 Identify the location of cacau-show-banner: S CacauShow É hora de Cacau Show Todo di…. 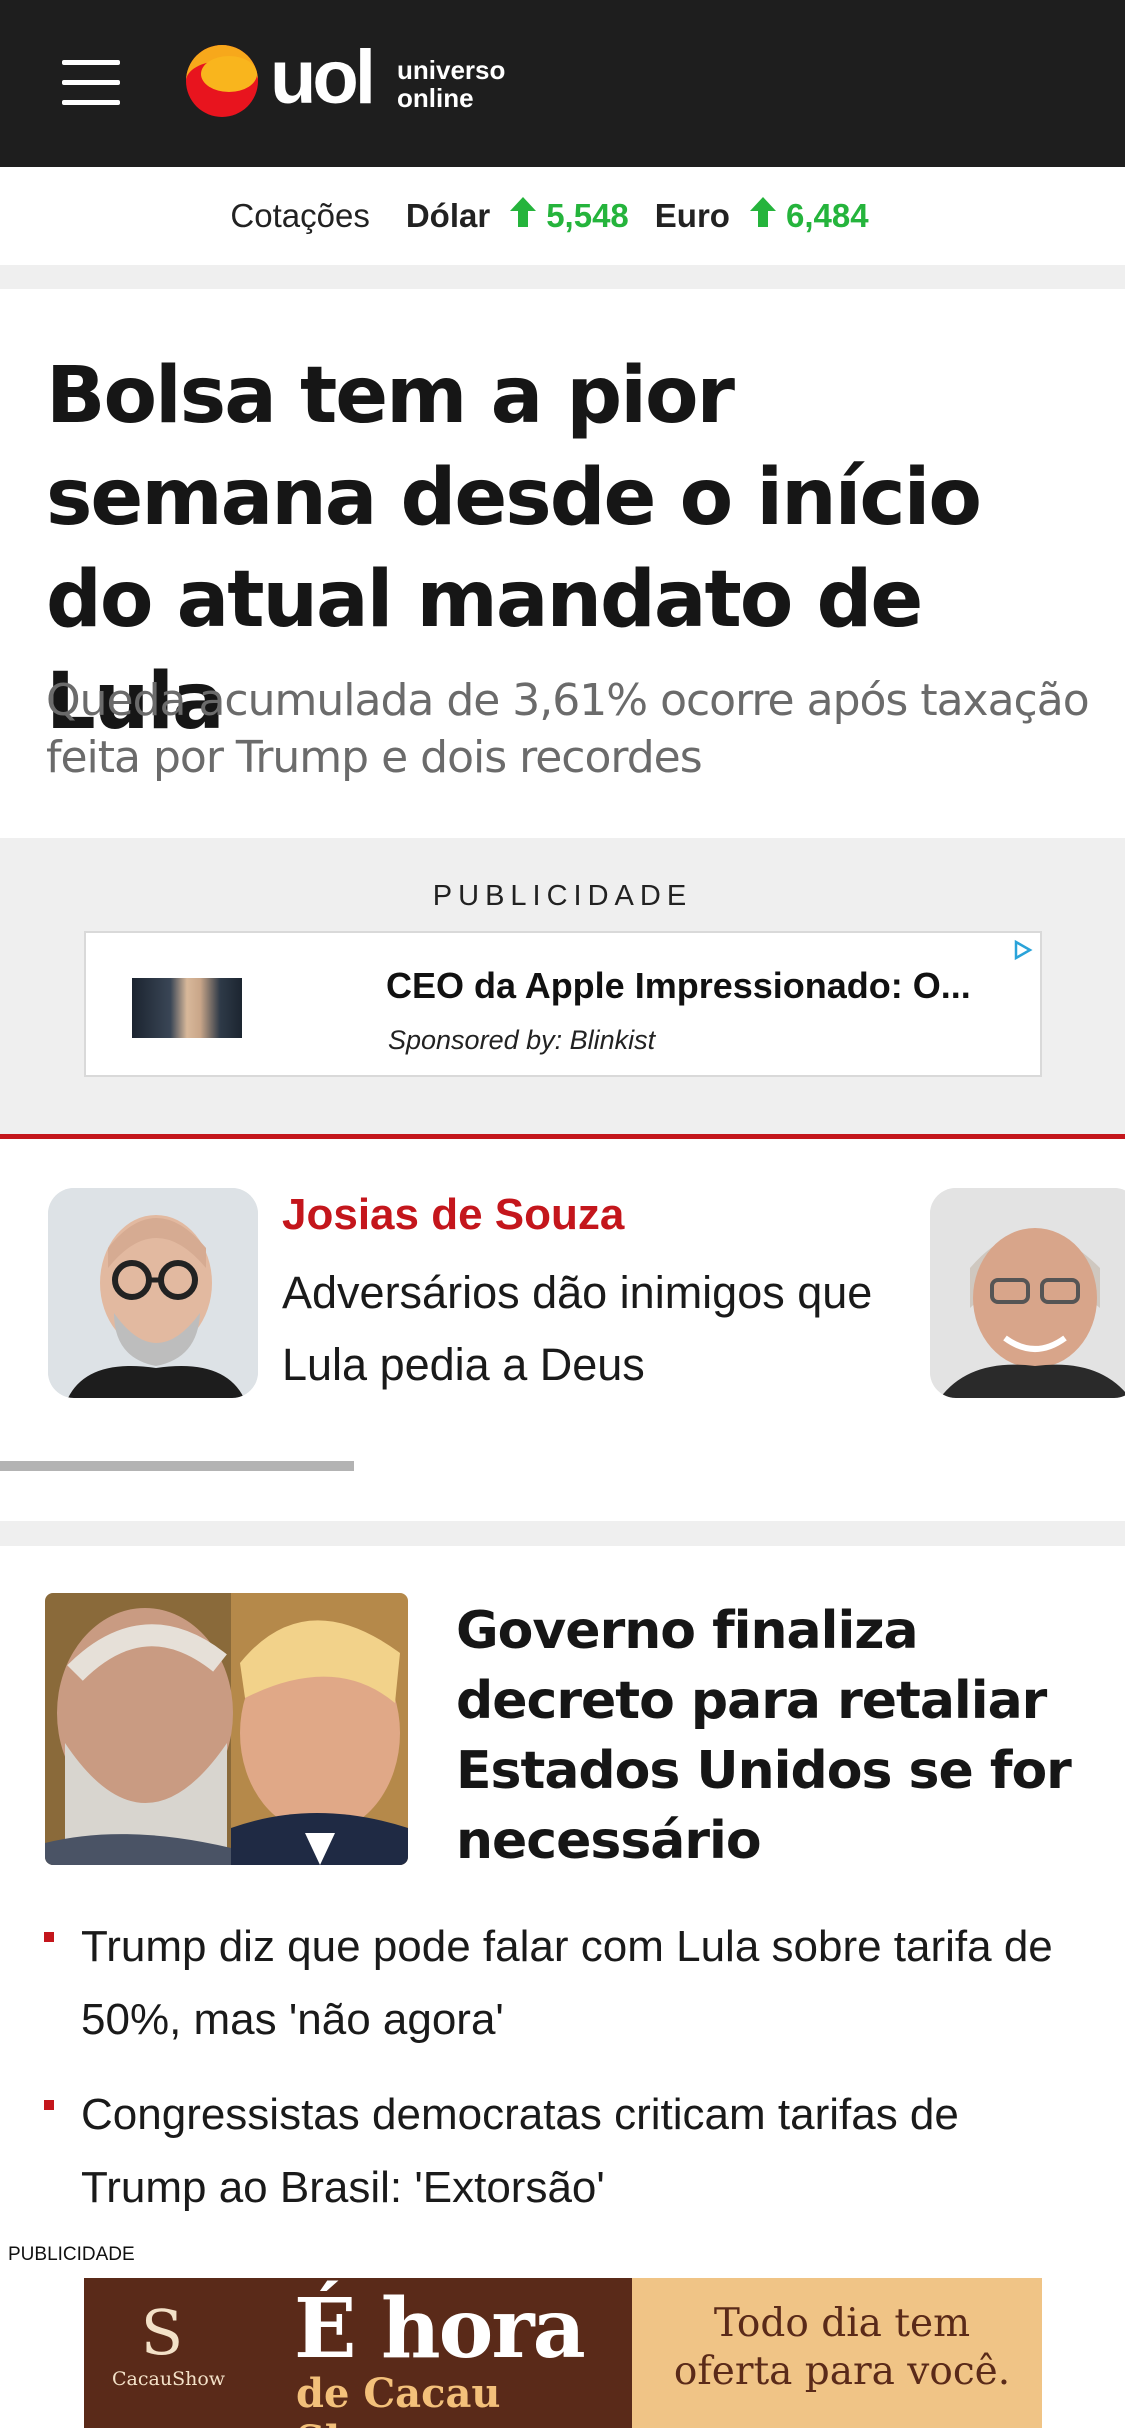
(563, 2353).